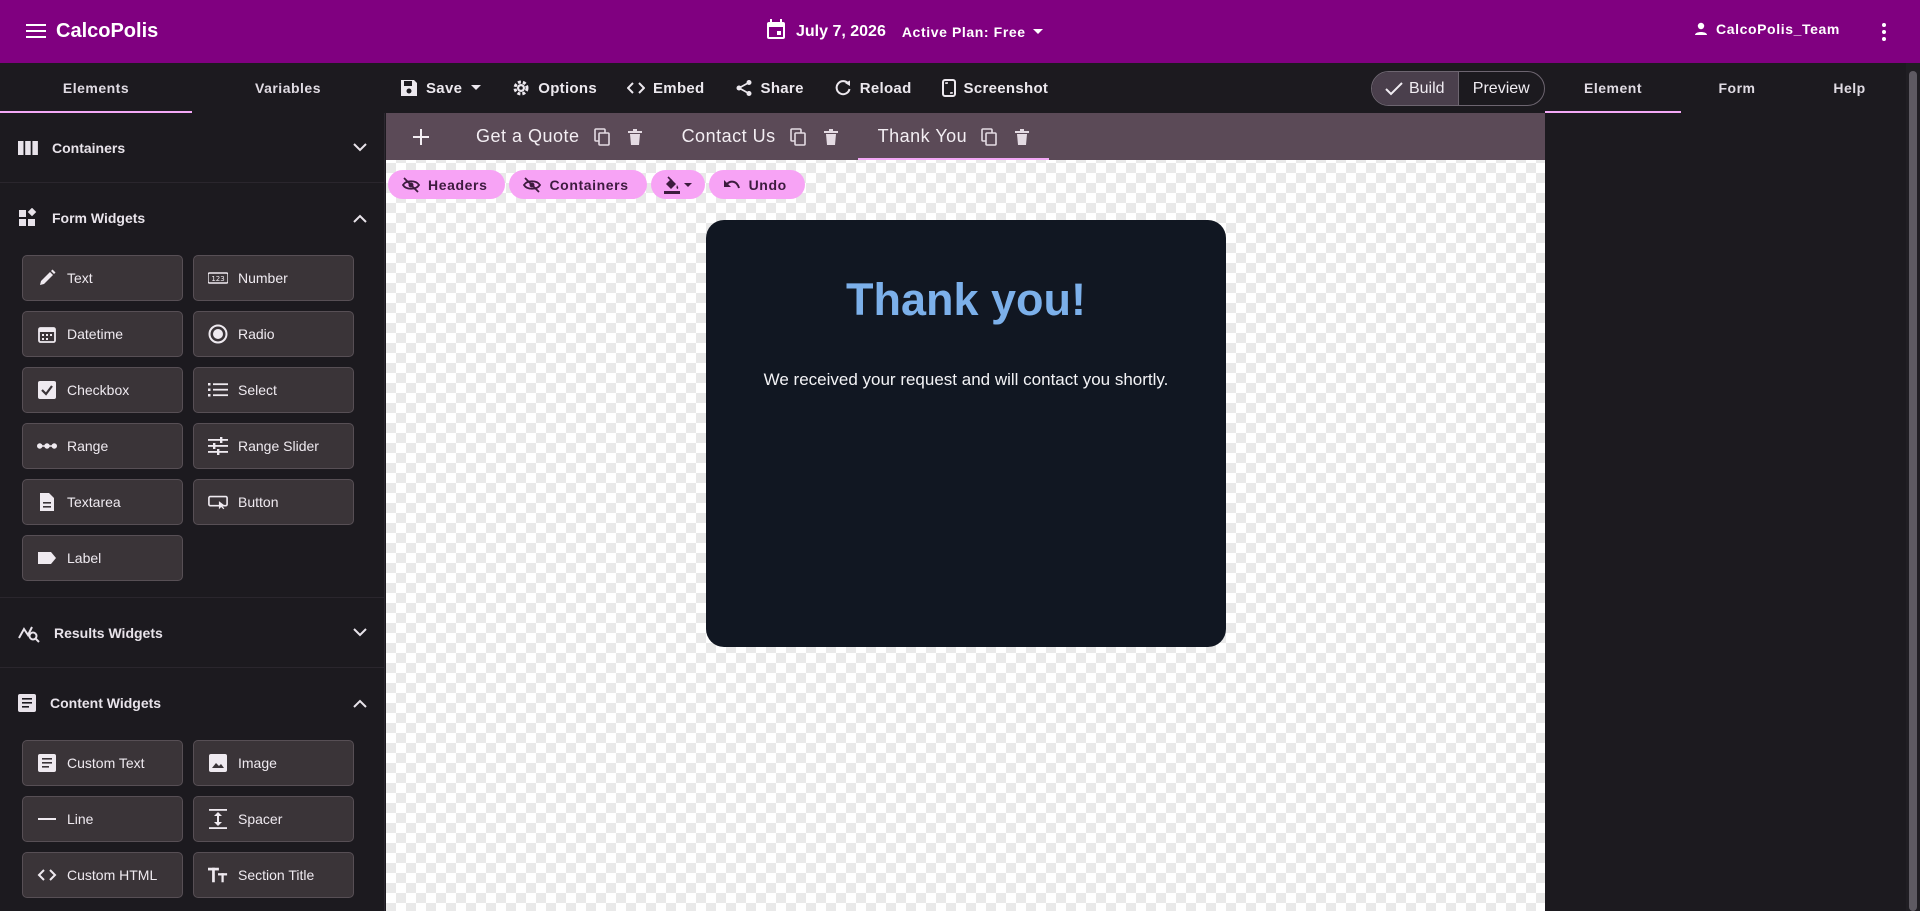 The height and width of the screenshot is (911, 1920). Describe the element at coordinates (554, 88) in the screenshot. I see `options-button: Options` at that location.